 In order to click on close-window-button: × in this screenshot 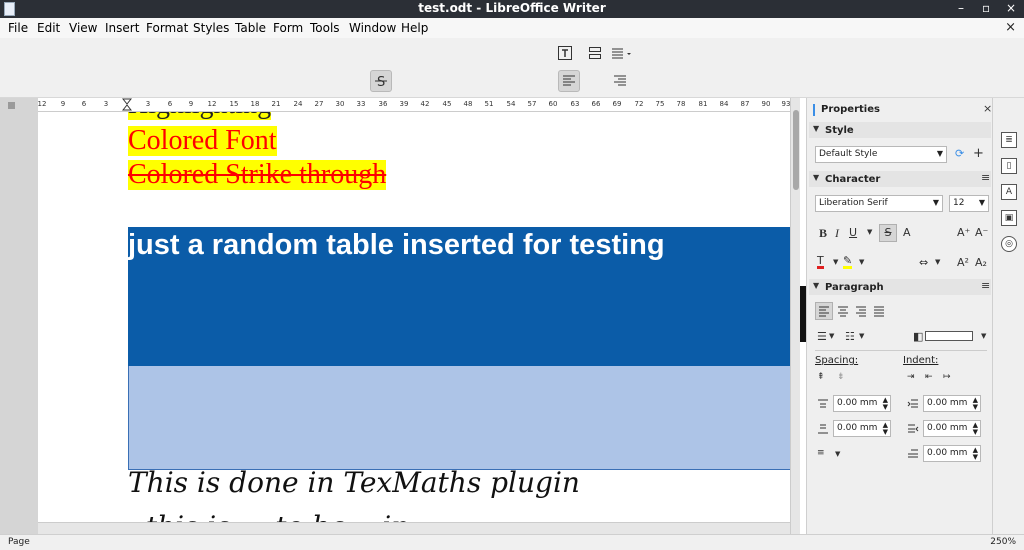, I will do `click(1011, 8)`.